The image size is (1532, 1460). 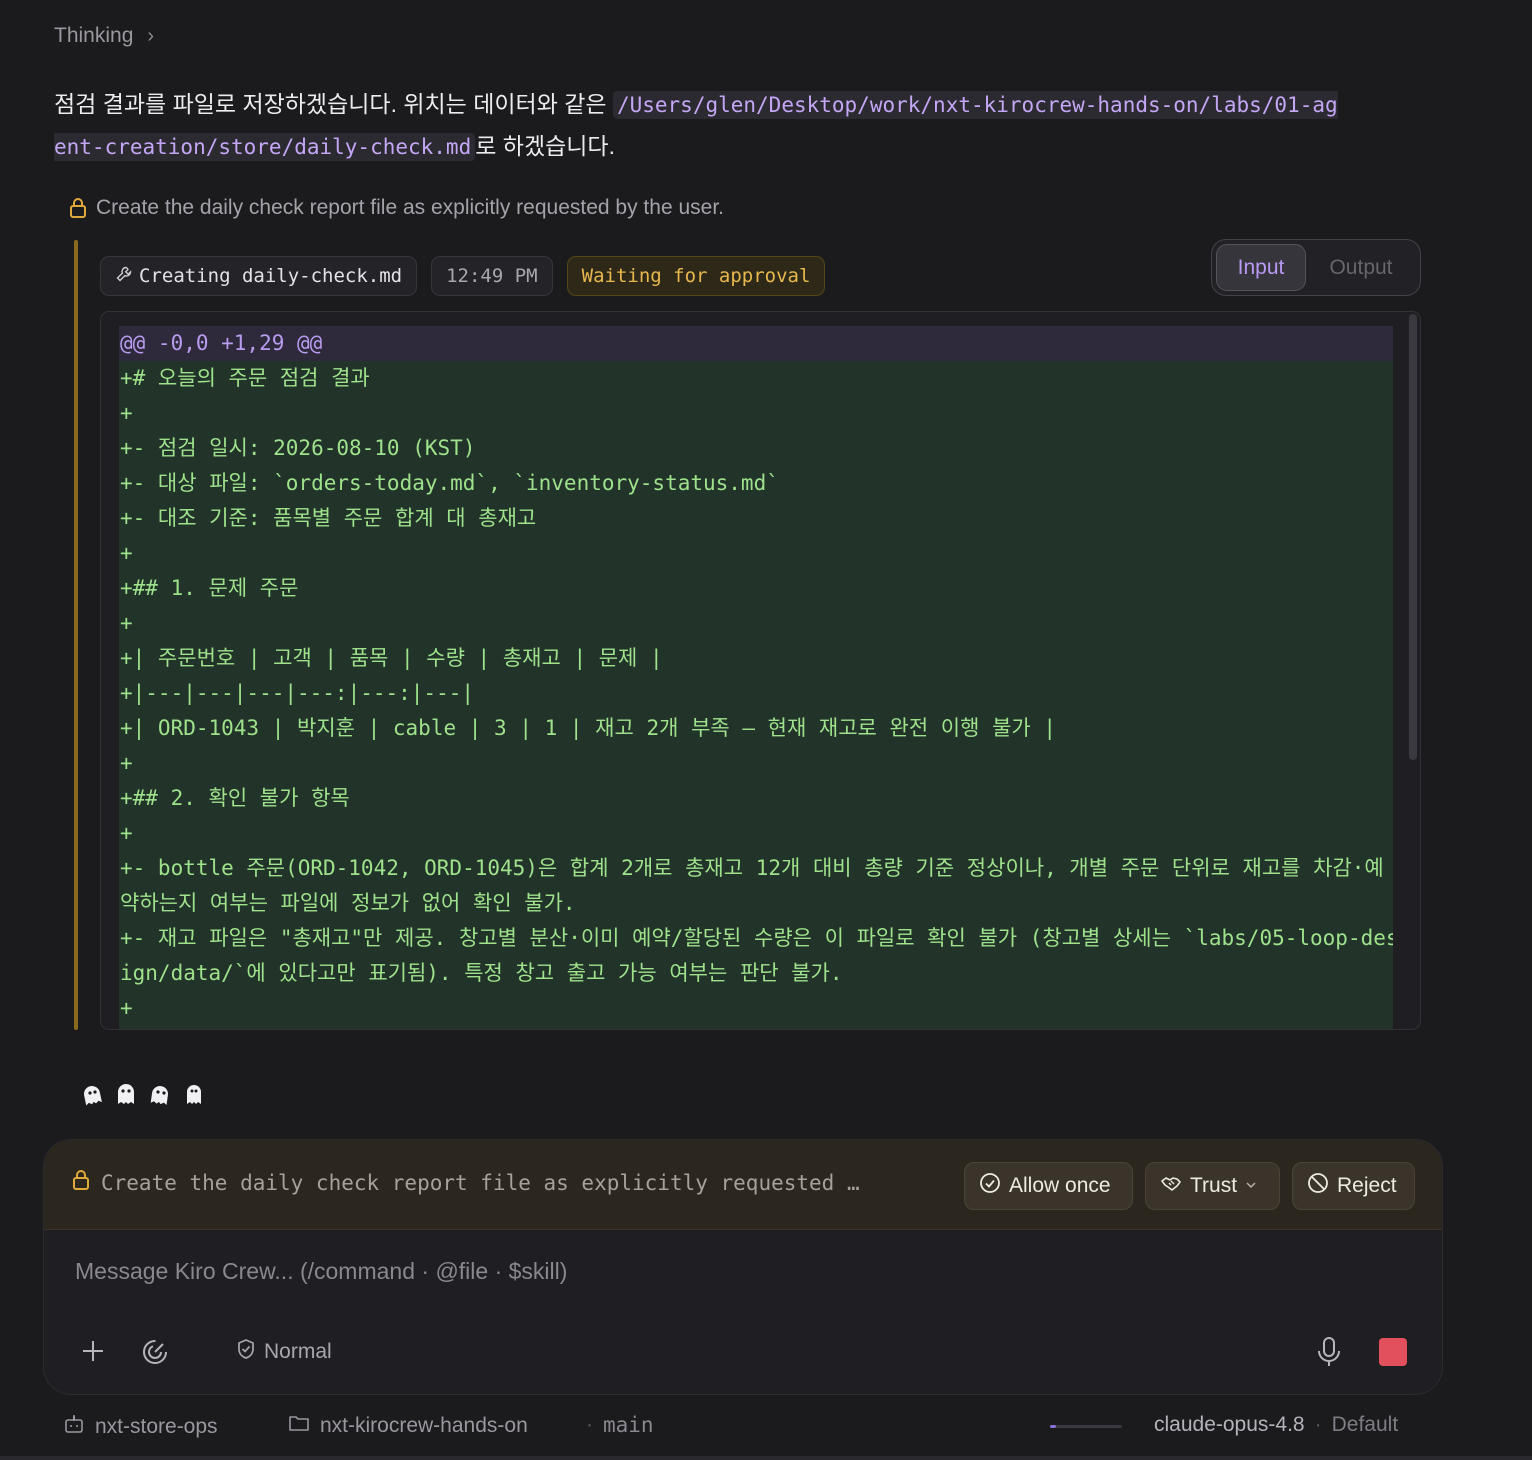 I want to click on workspace-folder: nxt-kirocrew-hands-on, so click(x=408, y=1426).